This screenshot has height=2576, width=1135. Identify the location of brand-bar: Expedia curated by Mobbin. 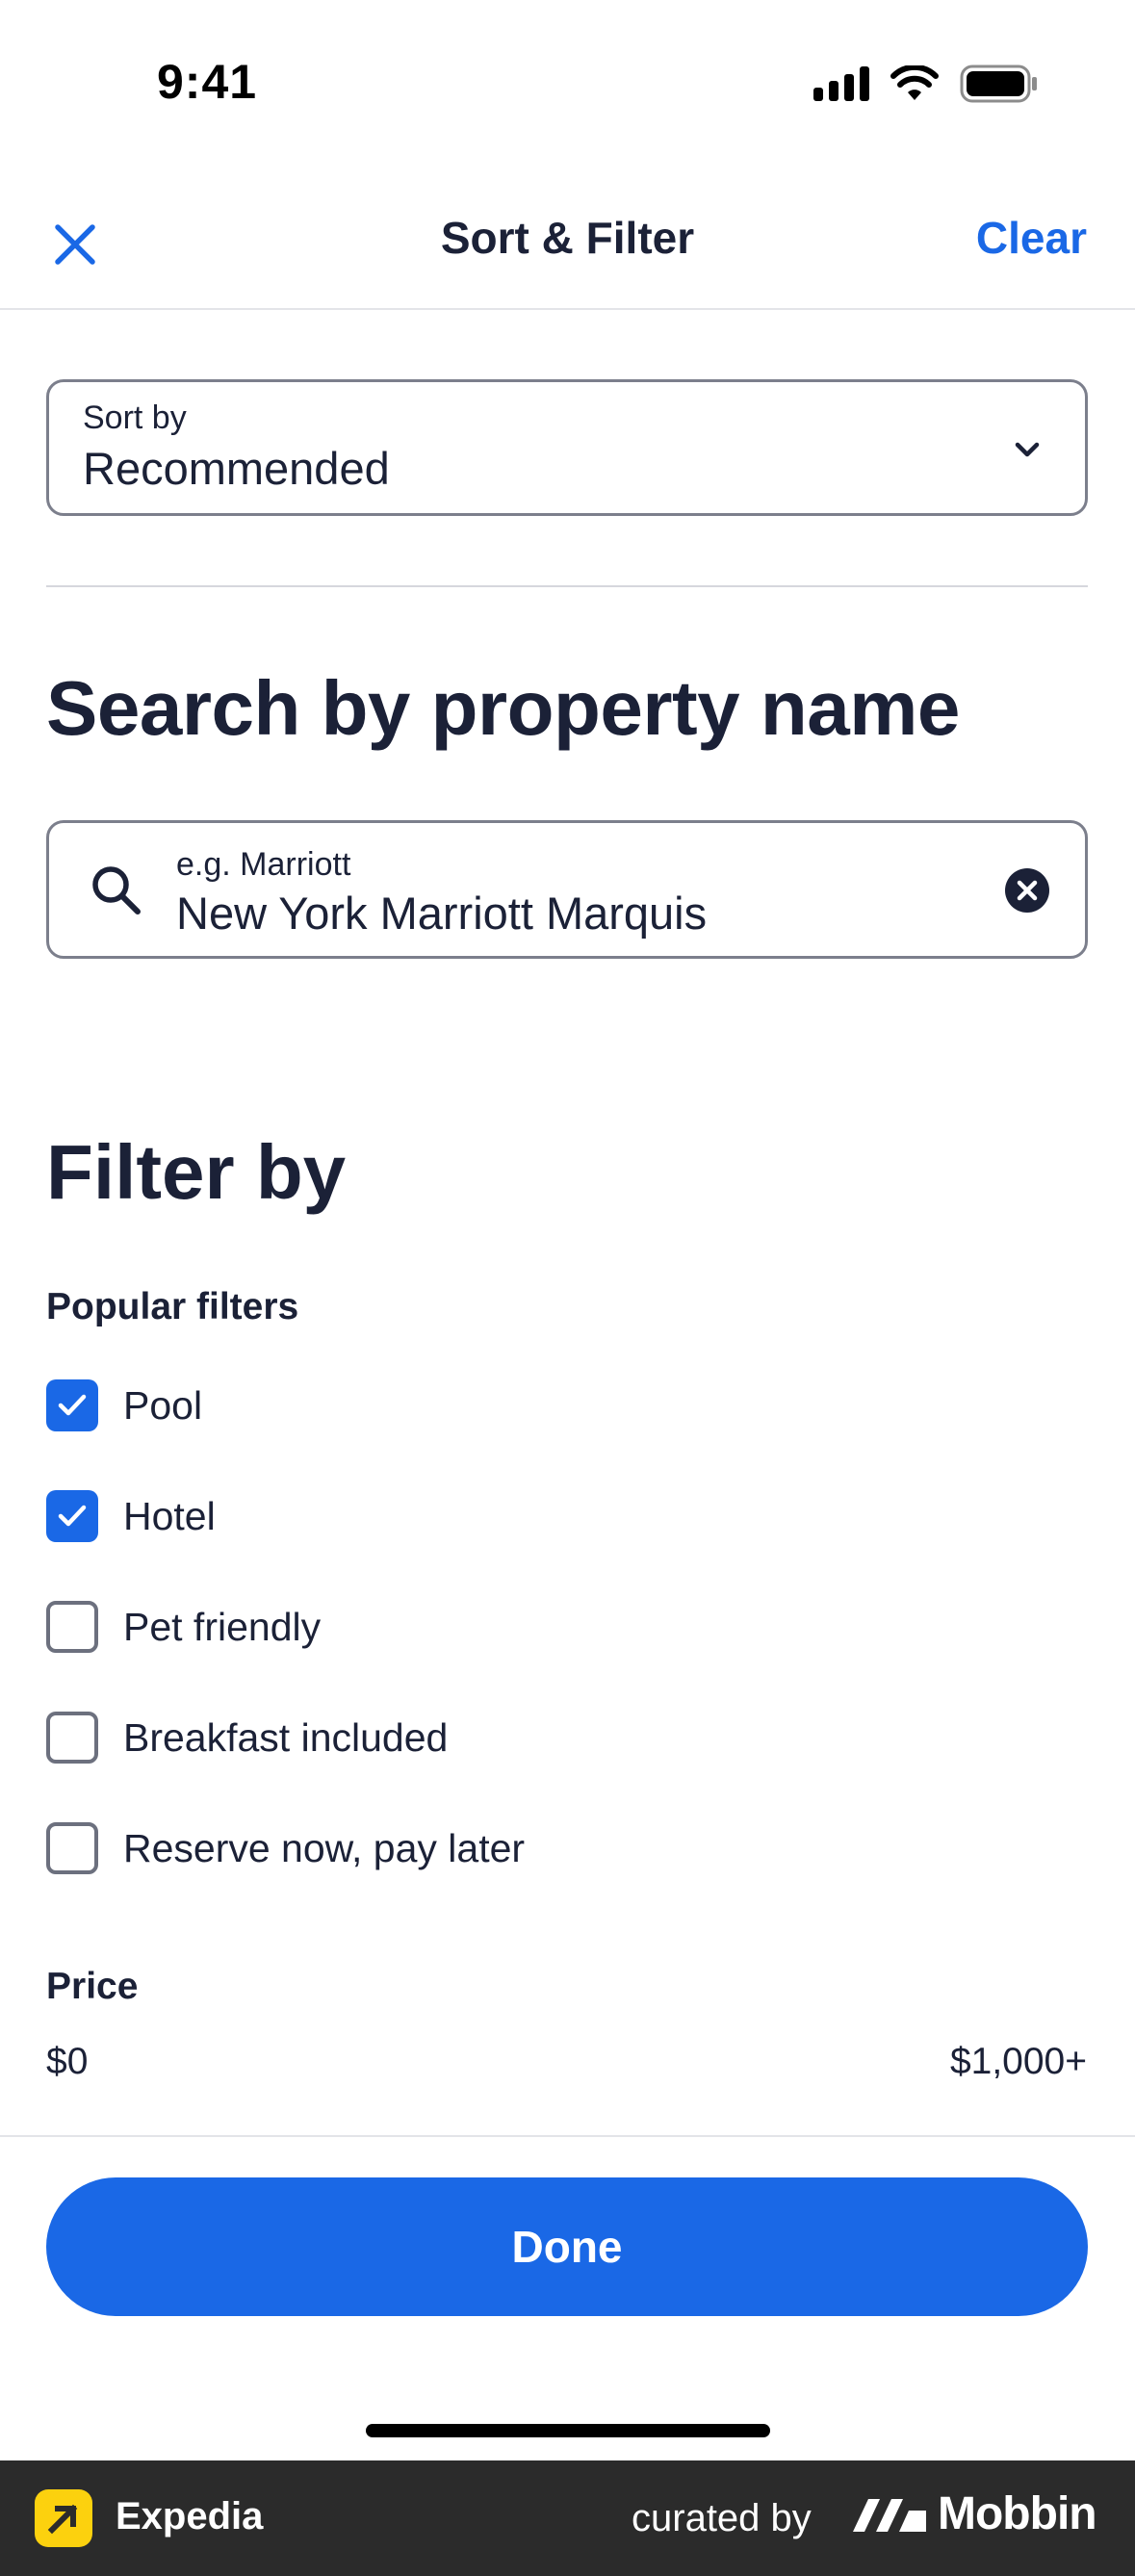
(567, 2518).